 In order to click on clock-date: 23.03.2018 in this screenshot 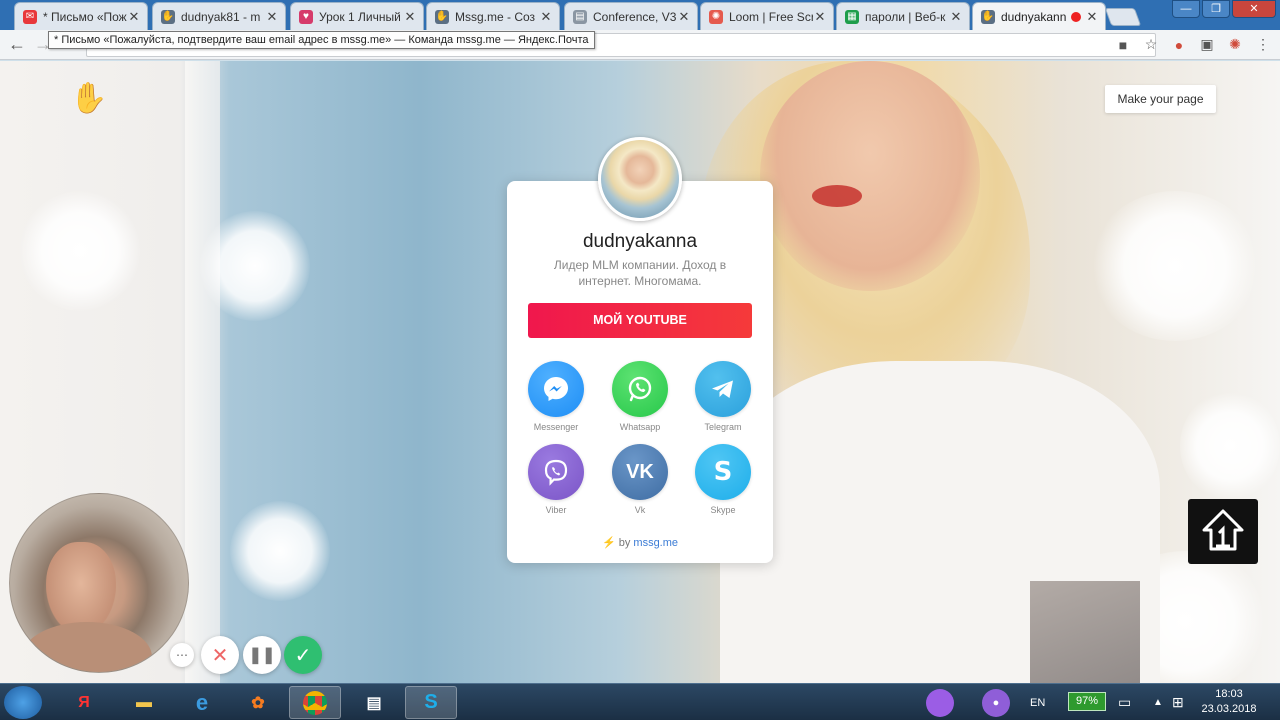, I will do `click(1229, 709)`.